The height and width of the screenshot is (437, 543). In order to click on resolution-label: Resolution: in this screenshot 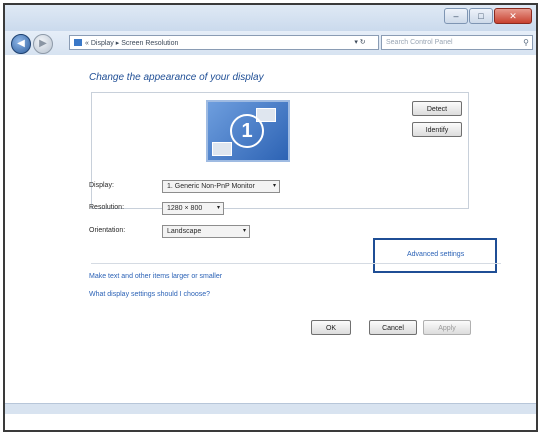, I will do `click(107, 207)`.